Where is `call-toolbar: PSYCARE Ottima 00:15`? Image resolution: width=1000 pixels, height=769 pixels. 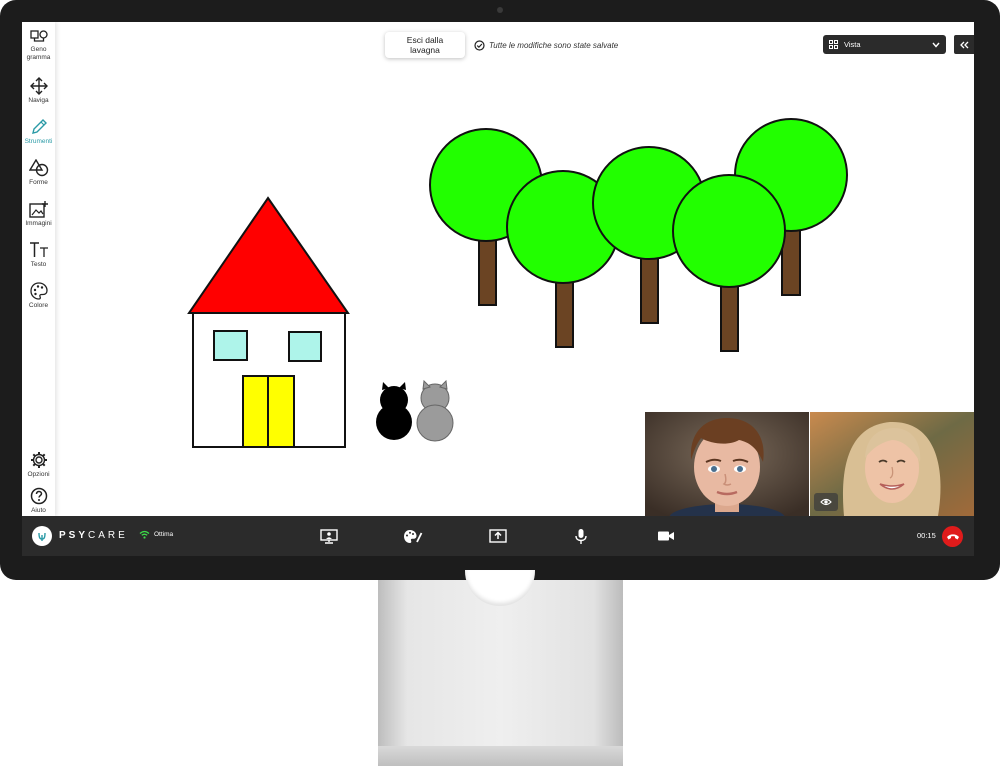
call-toolbar: PSYCARE Ottima 00:15 is located at coordinates (498, 536).